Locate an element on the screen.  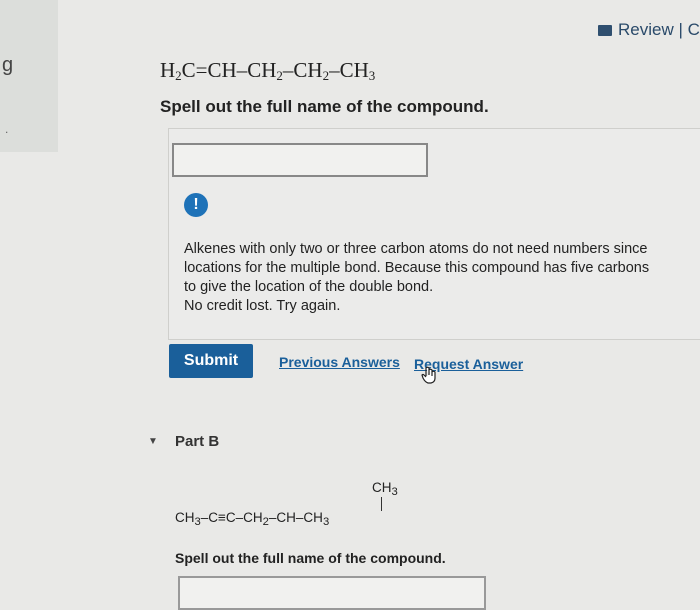
answer-input-b is located at coordinates (332, 593).